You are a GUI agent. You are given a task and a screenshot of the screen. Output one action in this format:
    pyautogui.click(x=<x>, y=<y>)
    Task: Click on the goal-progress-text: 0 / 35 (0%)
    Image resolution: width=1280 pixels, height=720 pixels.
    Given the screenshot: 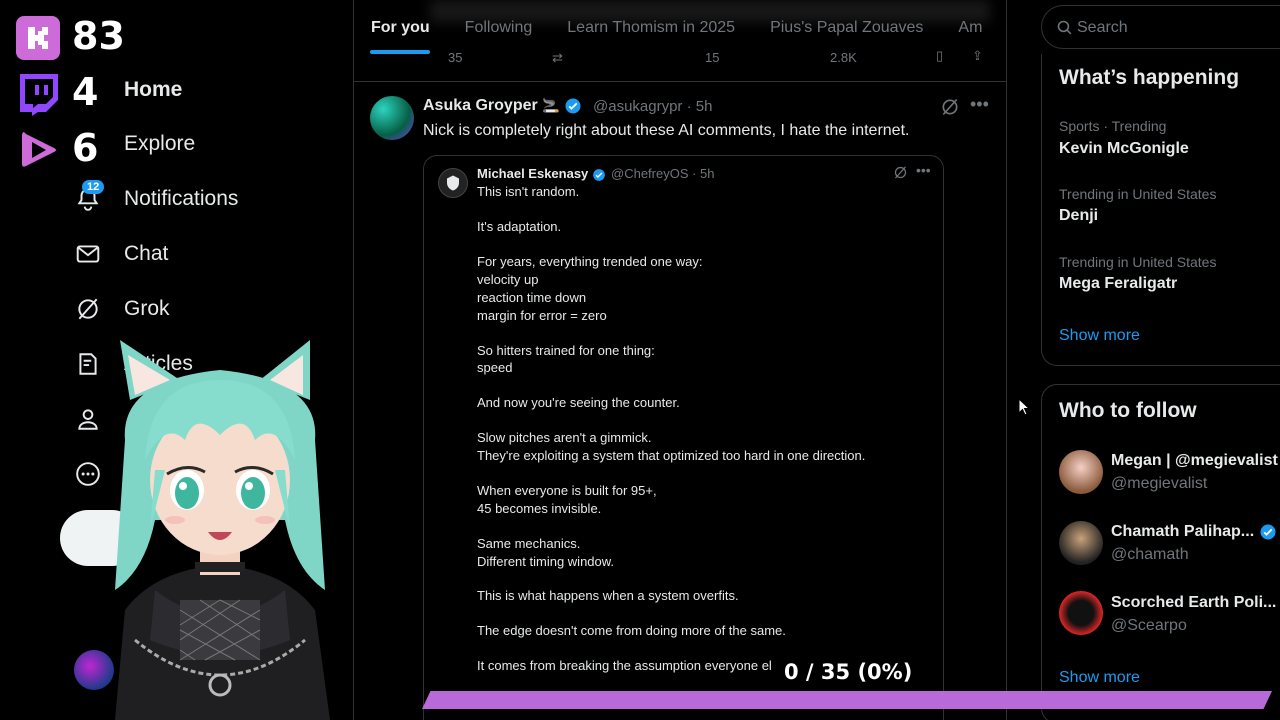 What is the action you would take?
    pyautogui.click(x=848, y=672)
    